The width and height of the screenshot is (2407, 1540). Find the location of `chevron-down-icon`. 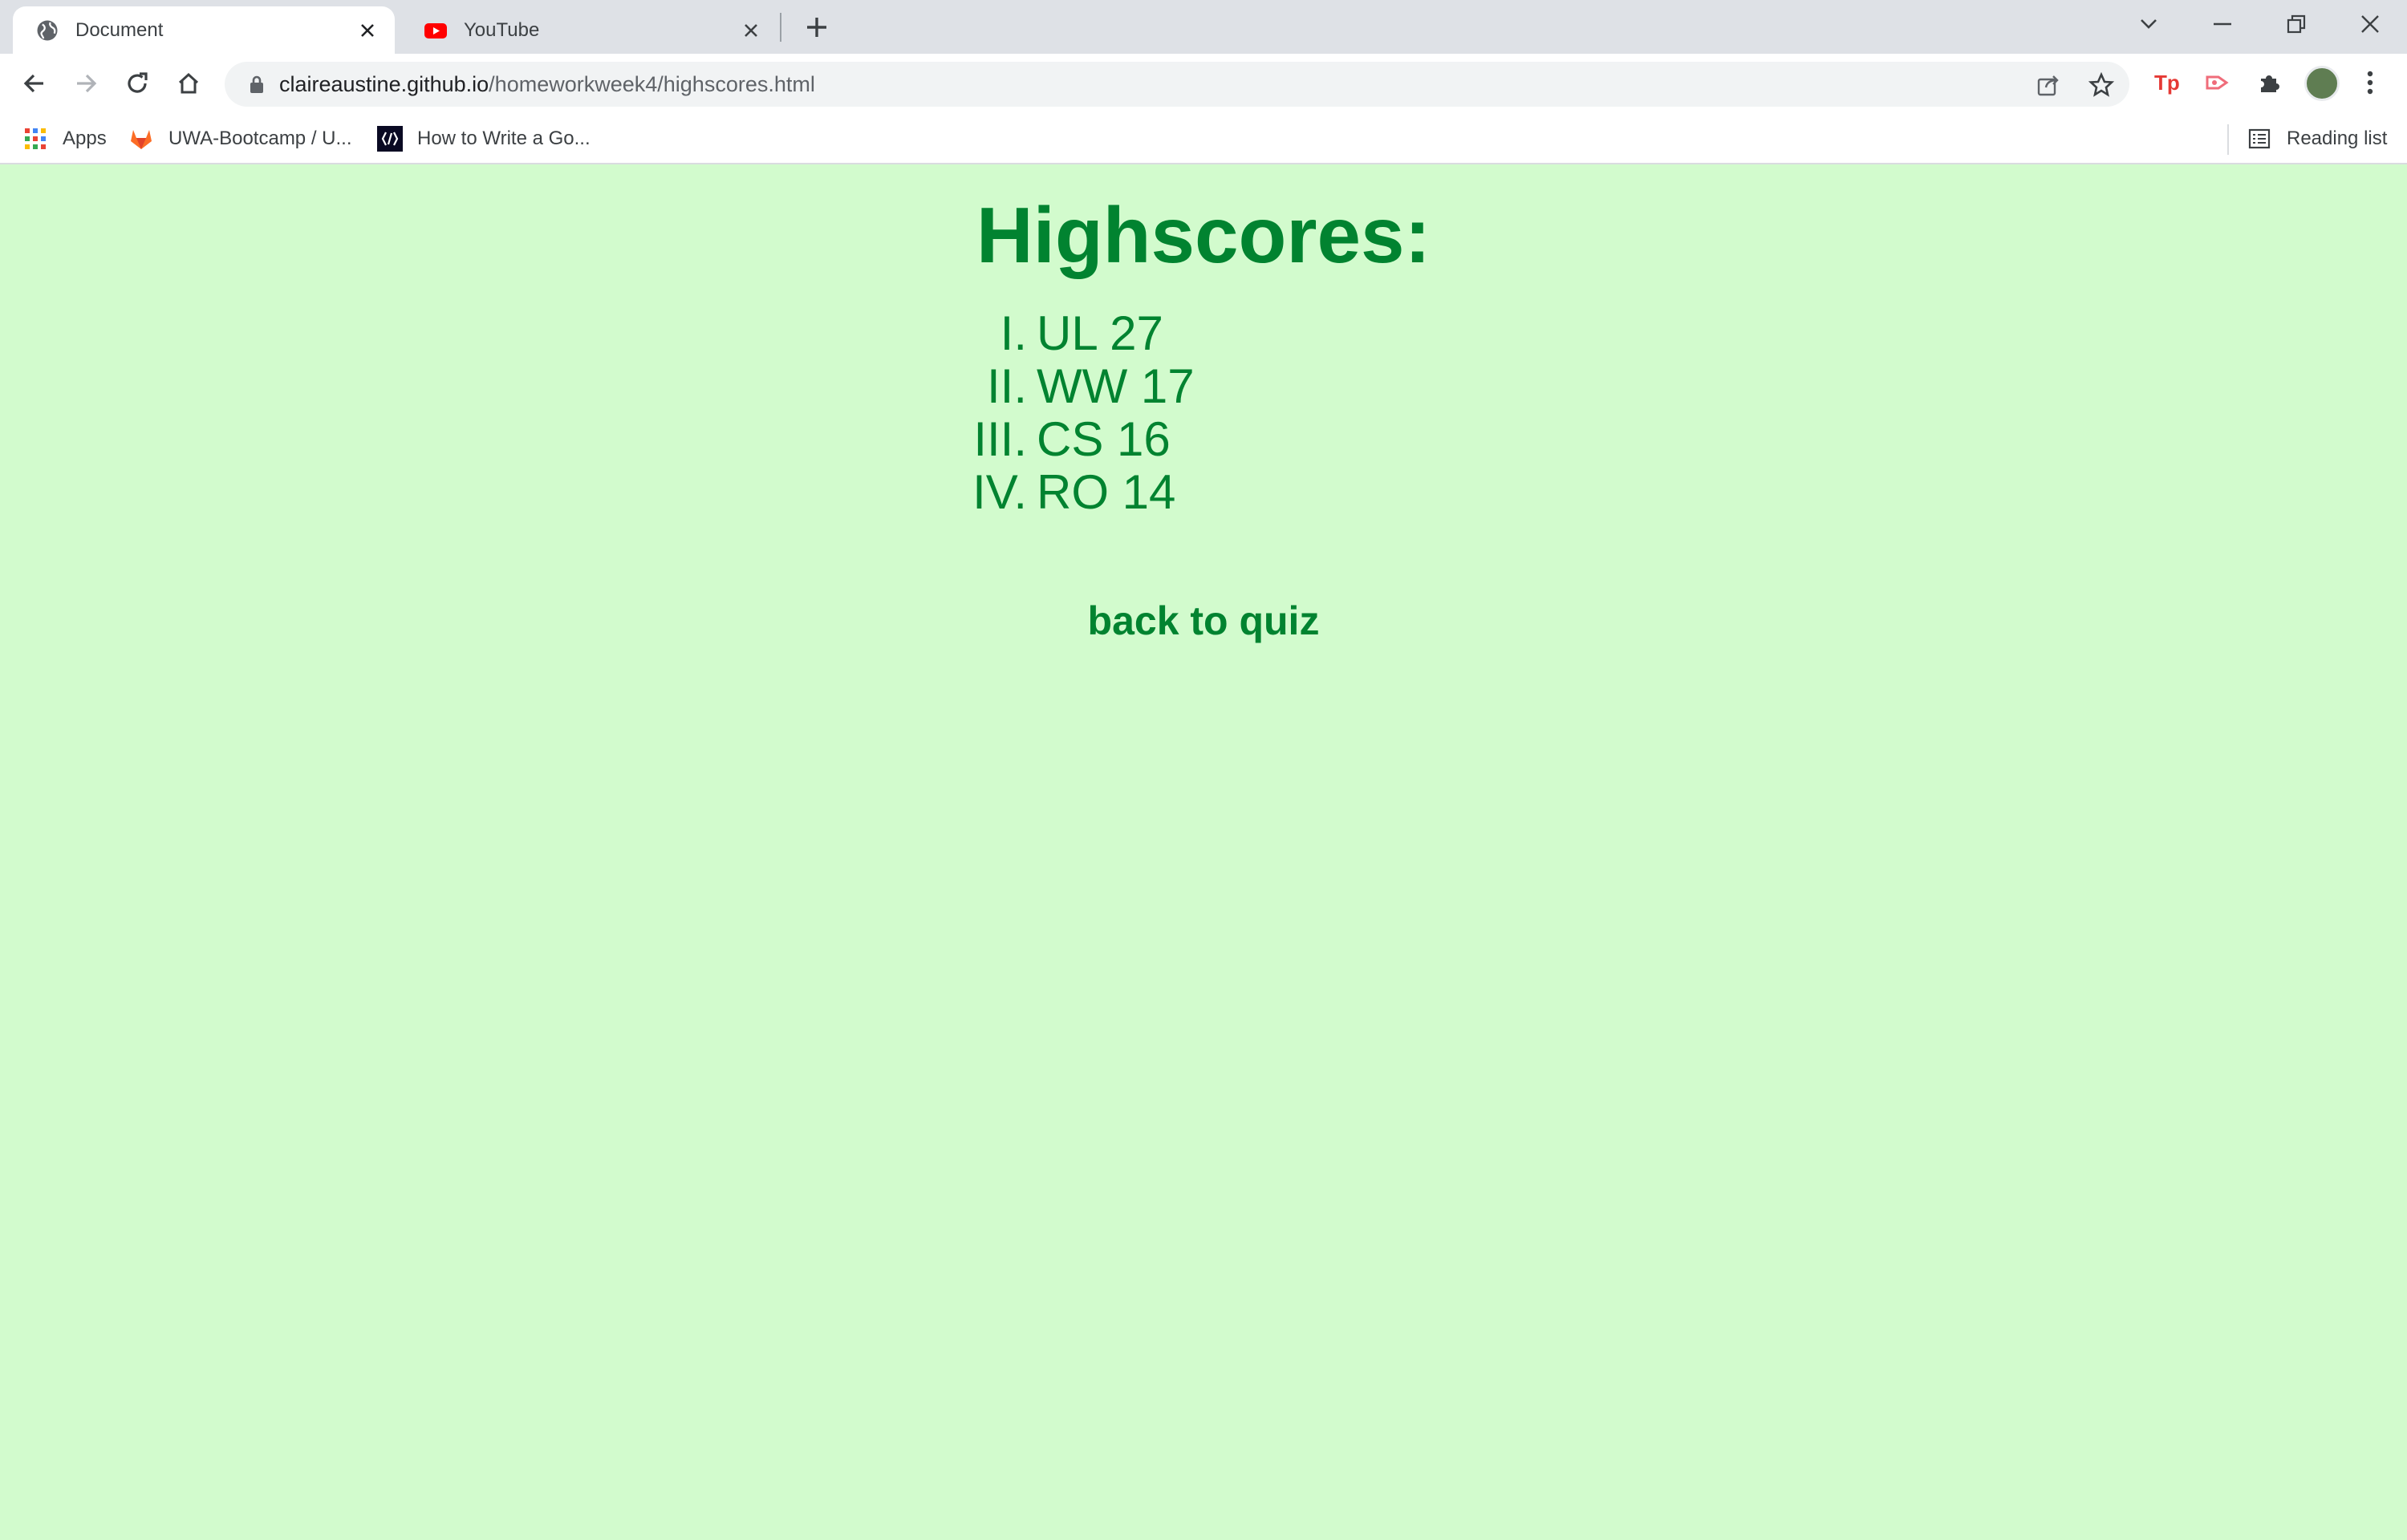

chevron-down-icon is located at coordinates (2149, 24).